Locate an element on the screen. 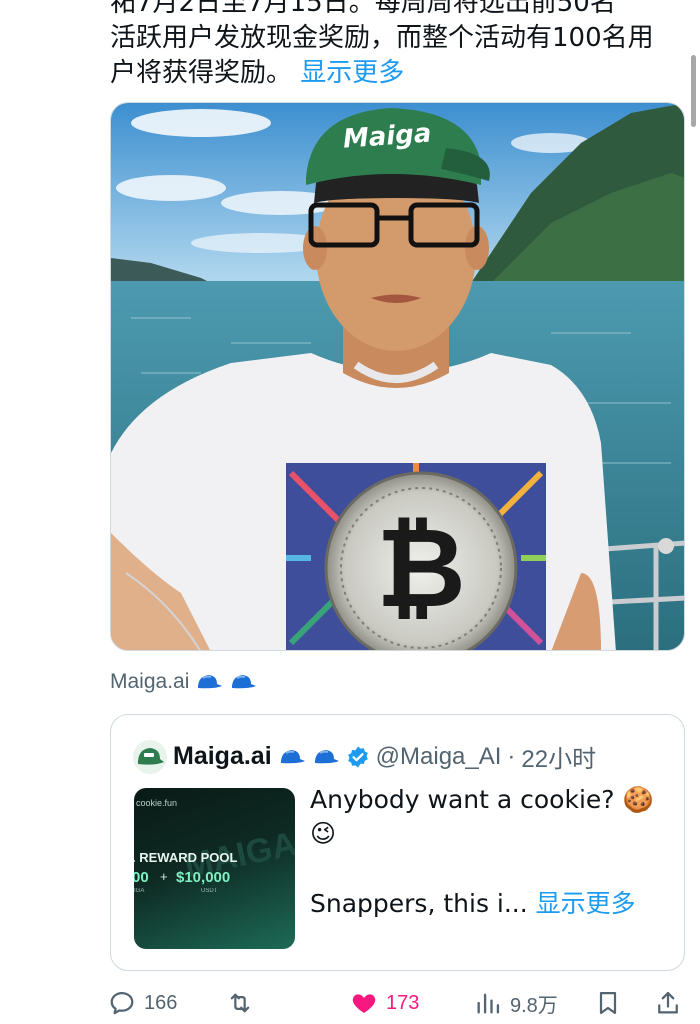  views-button: 9.8万 is located at coordinates (516, 1003).